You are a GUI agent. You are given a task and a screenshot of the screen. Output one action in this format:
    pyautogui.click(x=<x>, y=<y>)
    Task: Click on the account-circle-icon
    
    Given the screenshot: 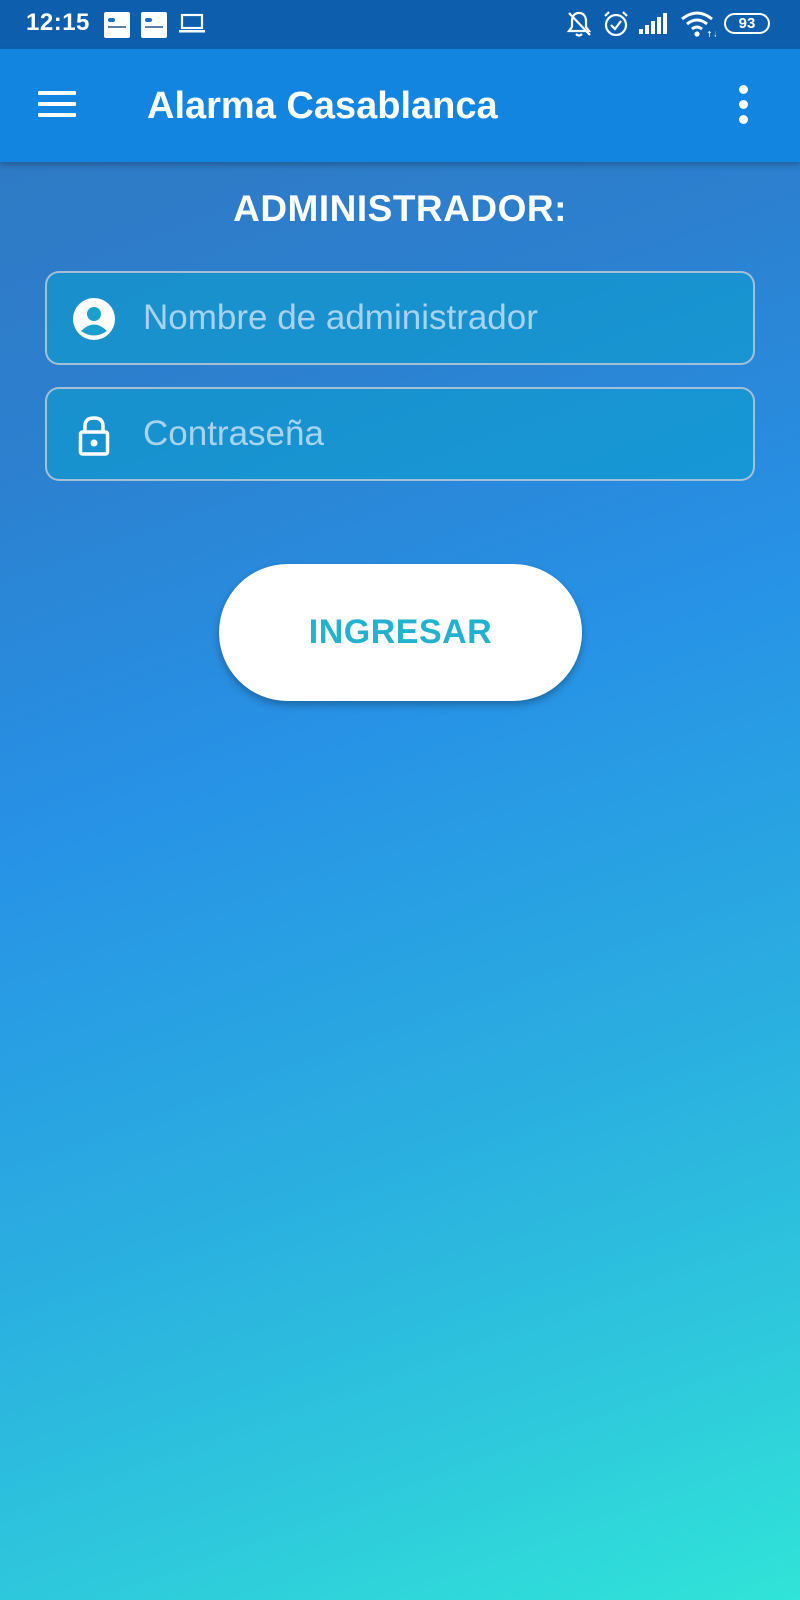 What is the action you would take?
    pyautogui.click(x=94, y=319)
    